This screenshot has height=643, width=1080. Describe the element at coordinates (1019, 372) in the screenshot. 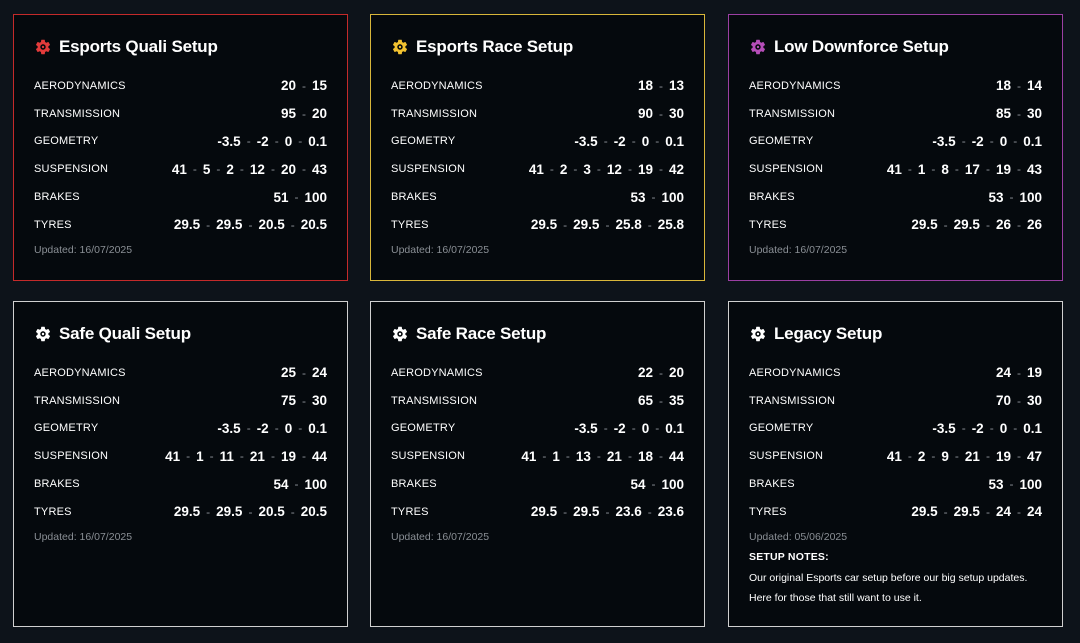

I see `setup-row-values: 24-19` at that location.